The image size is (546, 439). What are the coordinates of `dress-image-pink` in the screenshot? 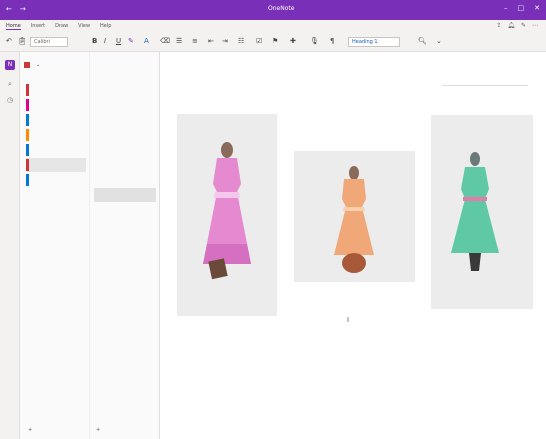 It's located at (227, 215).